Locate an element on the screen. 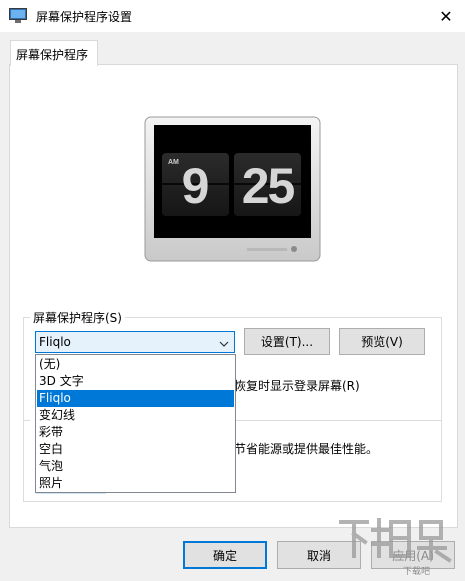 Image resolution: width=465 pixels, height=581 pixels. dropdown-option: 照片 is located at coordinates (135, 483).